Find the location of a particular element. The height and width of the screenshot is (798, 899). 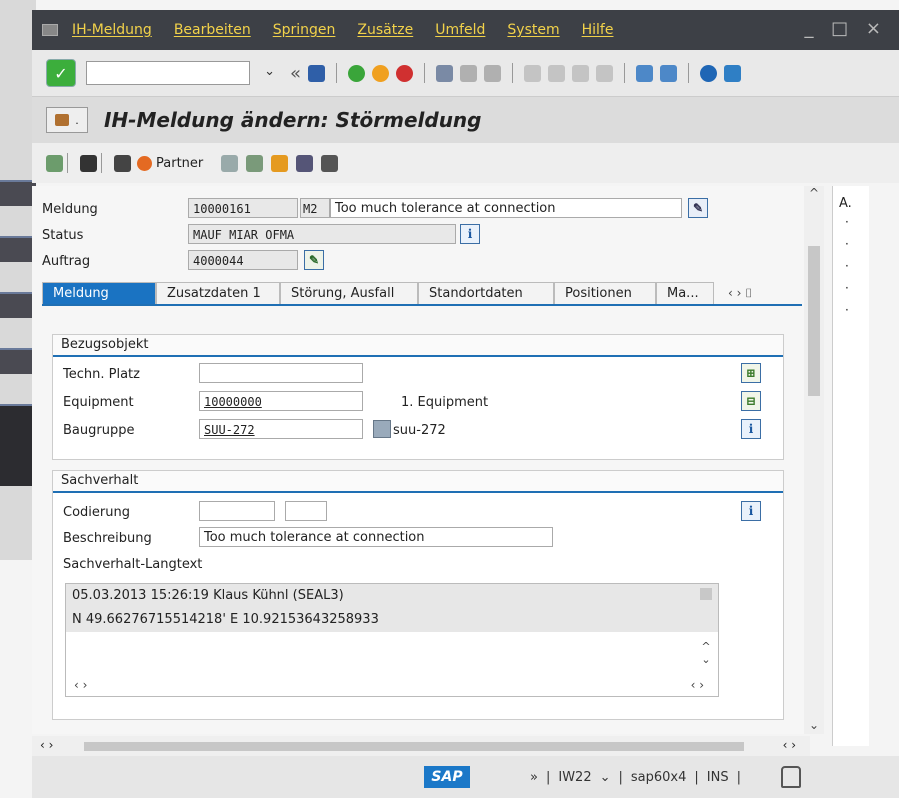

menu-bearbeiten: Bearbeiten is located at coordinates (212, 30).